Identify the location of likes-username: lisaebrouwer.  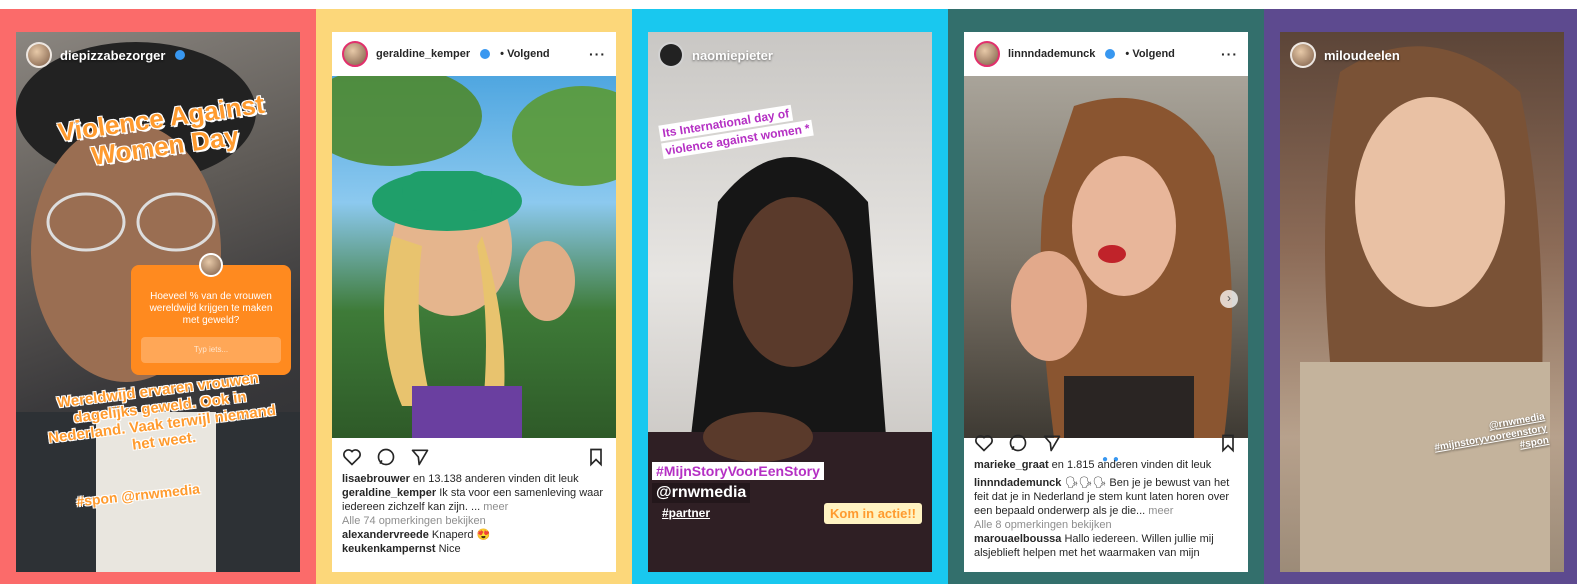
(376, 479).